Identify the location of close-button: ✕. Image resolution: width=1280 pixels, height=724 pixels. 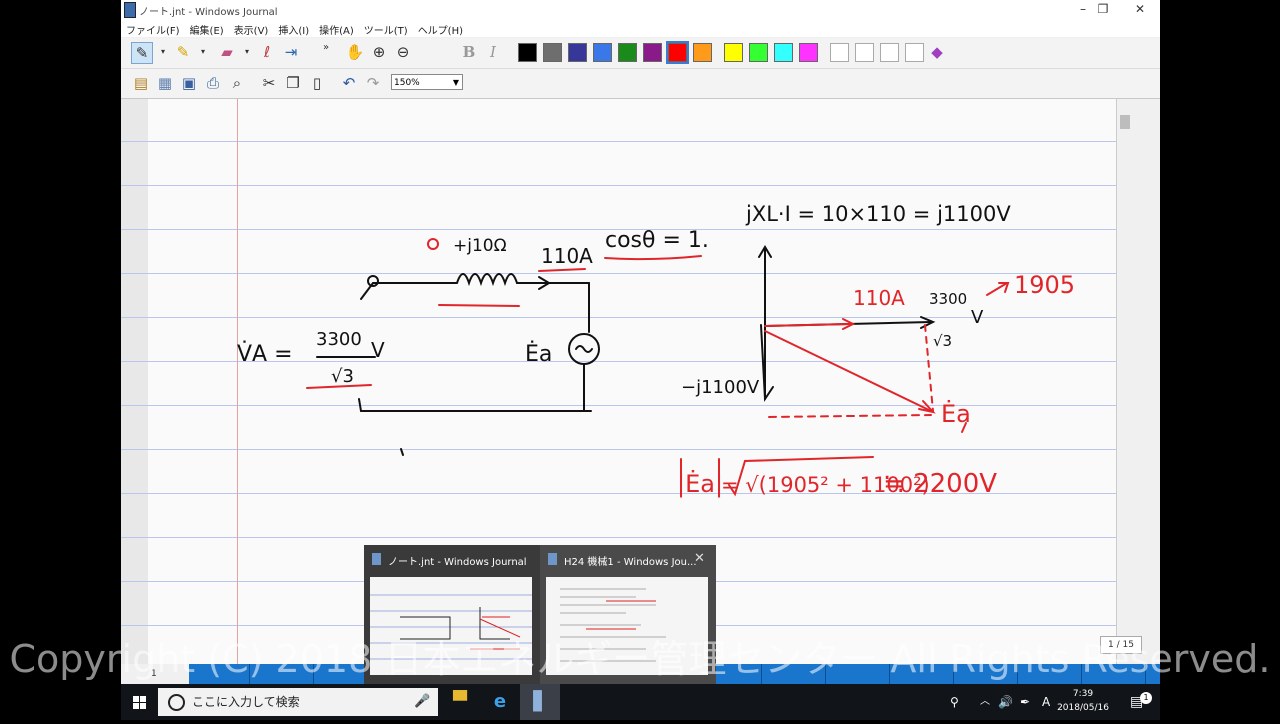
(1140, 10).